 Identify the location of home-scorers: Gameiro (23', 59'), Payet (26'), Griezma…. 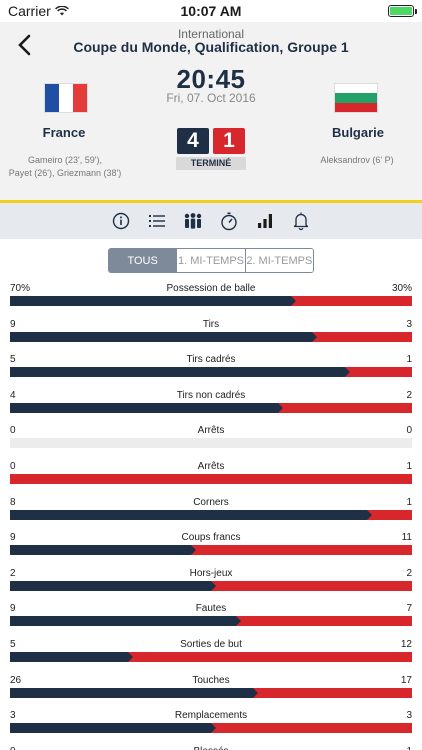
(65, 167).